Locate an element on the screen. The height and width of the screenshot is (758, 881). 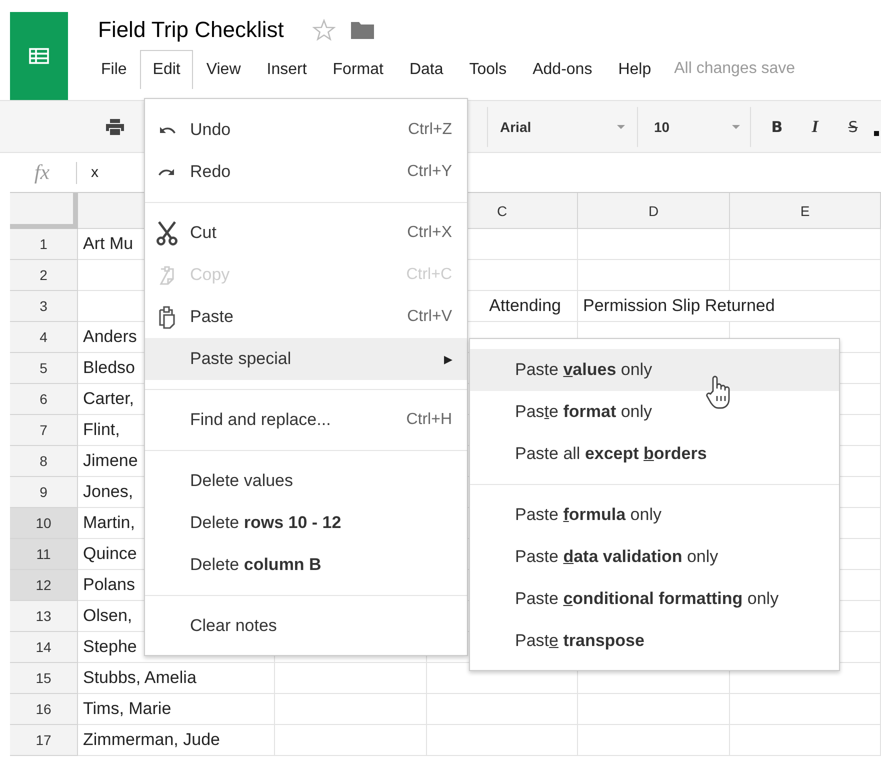
table-cell: Permission Slip Returned is located at coordinates (729, 306).